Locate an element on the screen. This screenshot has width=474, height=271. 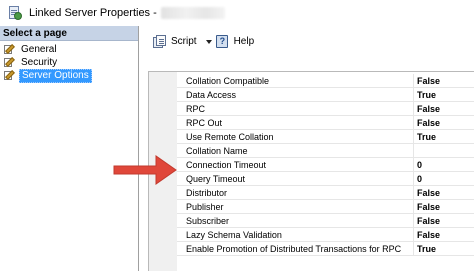
page-list: General Security Server Options is located at coordinates (69, 62).